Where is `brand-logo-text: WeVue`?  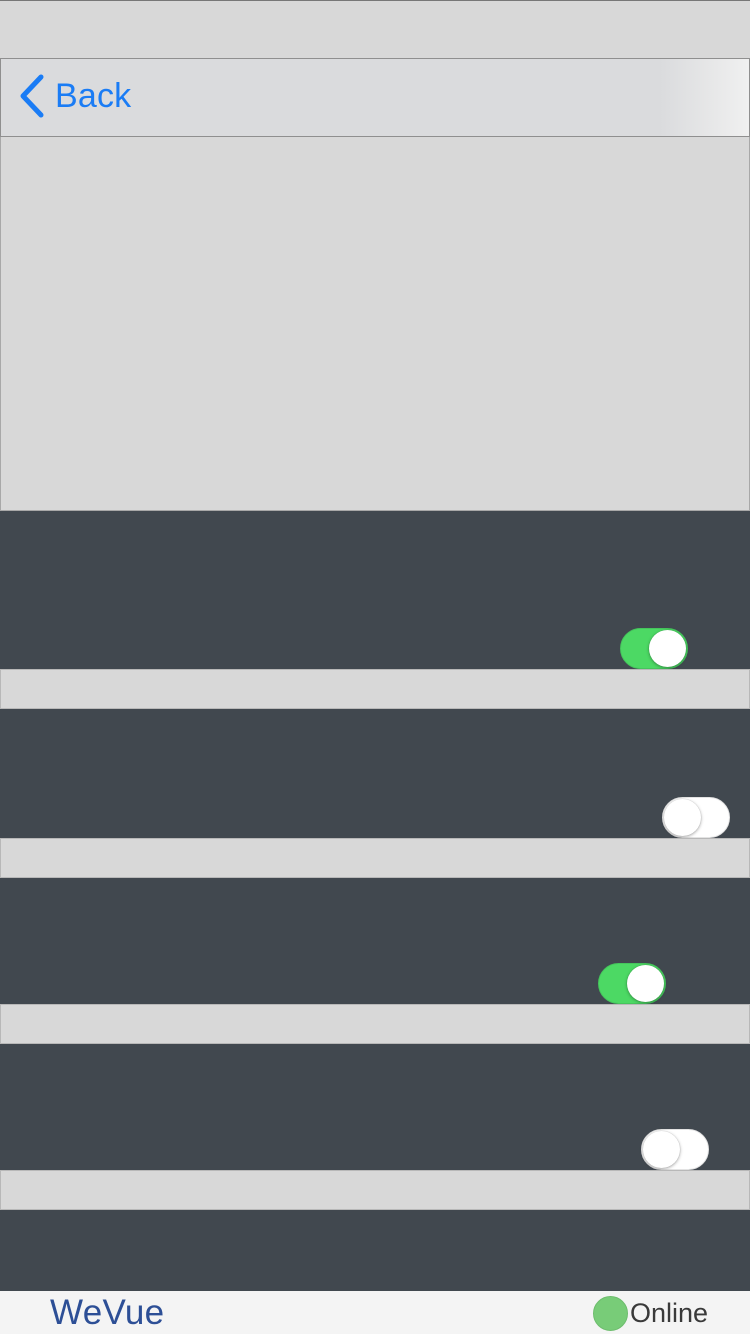
brand-logo-text: WeVue is located at coordinates (107, 1312).